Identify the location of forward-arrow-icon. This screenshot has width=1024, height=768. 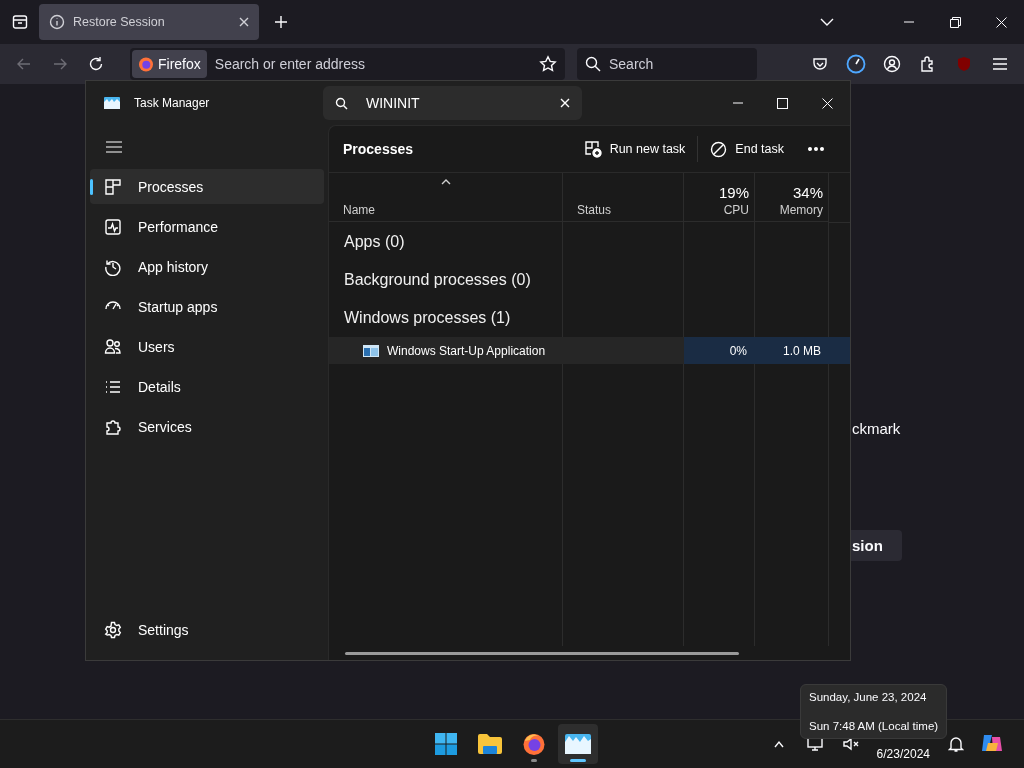
(60, 64).